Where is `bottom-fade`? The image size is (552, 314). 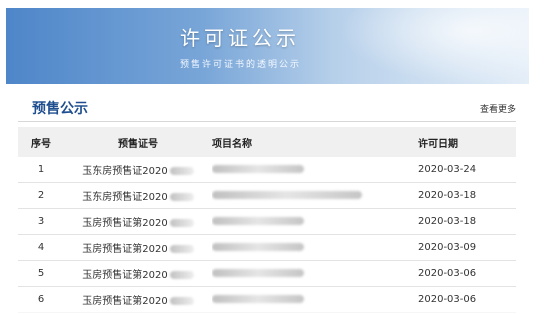 bottom-fade is located at coordinates (276, 309).